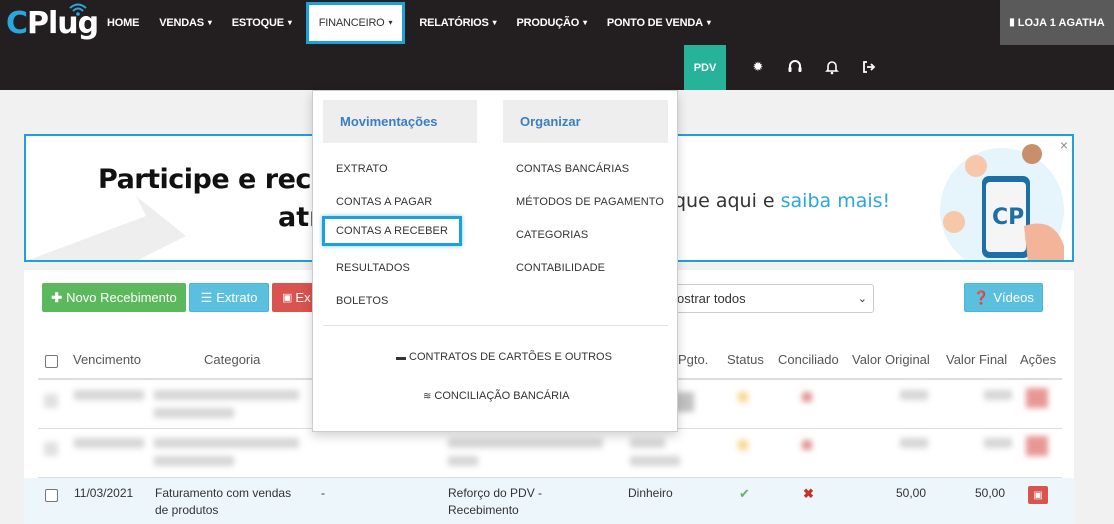 This screenshot has height=524, width=1114. Describe the element at coordinates (911, 493) in the screenshot. I see `cell-valor-original: 50,00` at that location.